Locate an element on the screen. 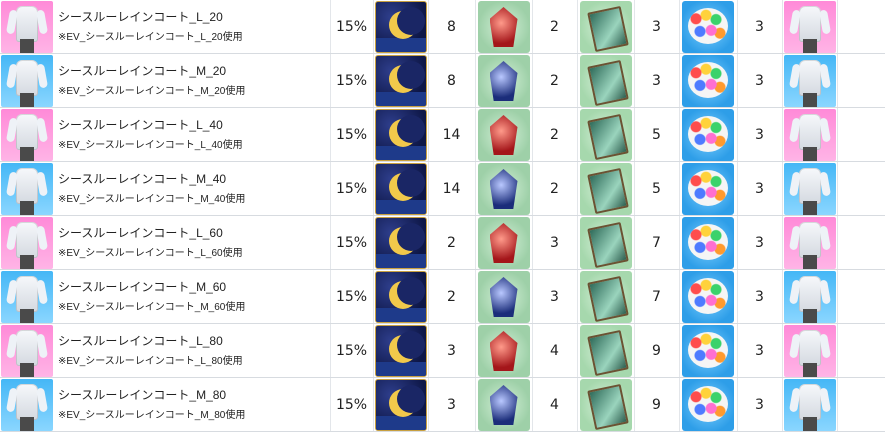 Image resolution: width=885 pixels, height=433 pixels. gem-qty-value: 4 is located at coordinates (554, 405).